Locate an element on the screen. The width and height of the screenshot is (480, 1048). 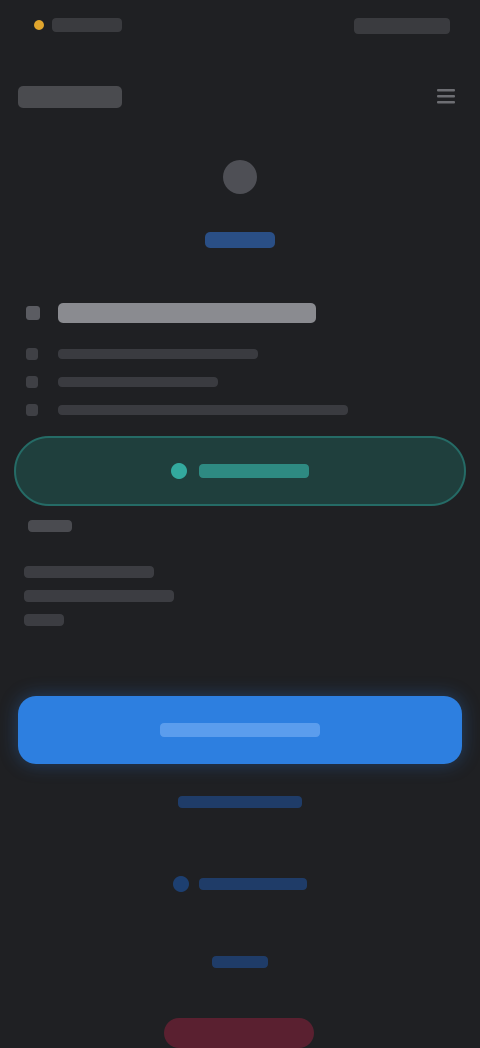
primary-button is located at coordinates (240, 730).